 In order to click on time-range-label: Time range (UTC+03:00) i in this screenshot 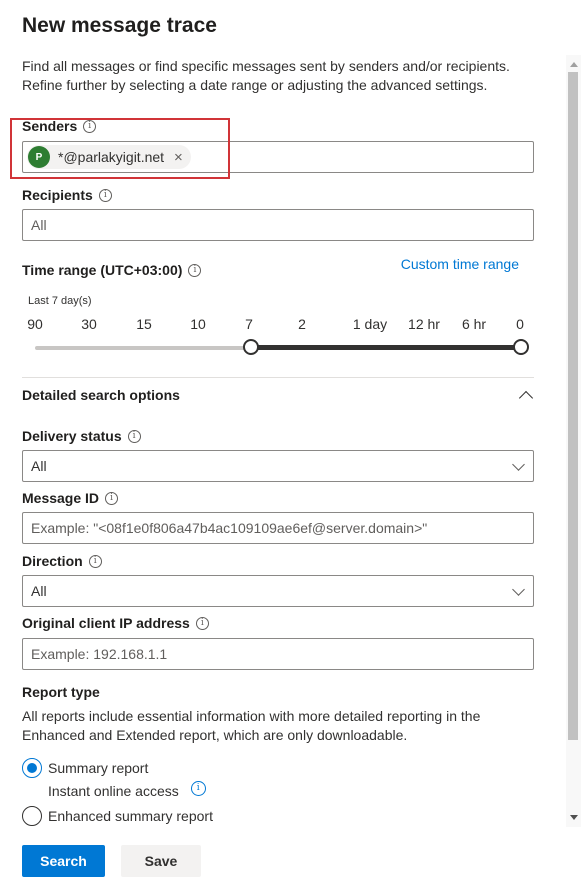, I will do `click(112, 270)`.